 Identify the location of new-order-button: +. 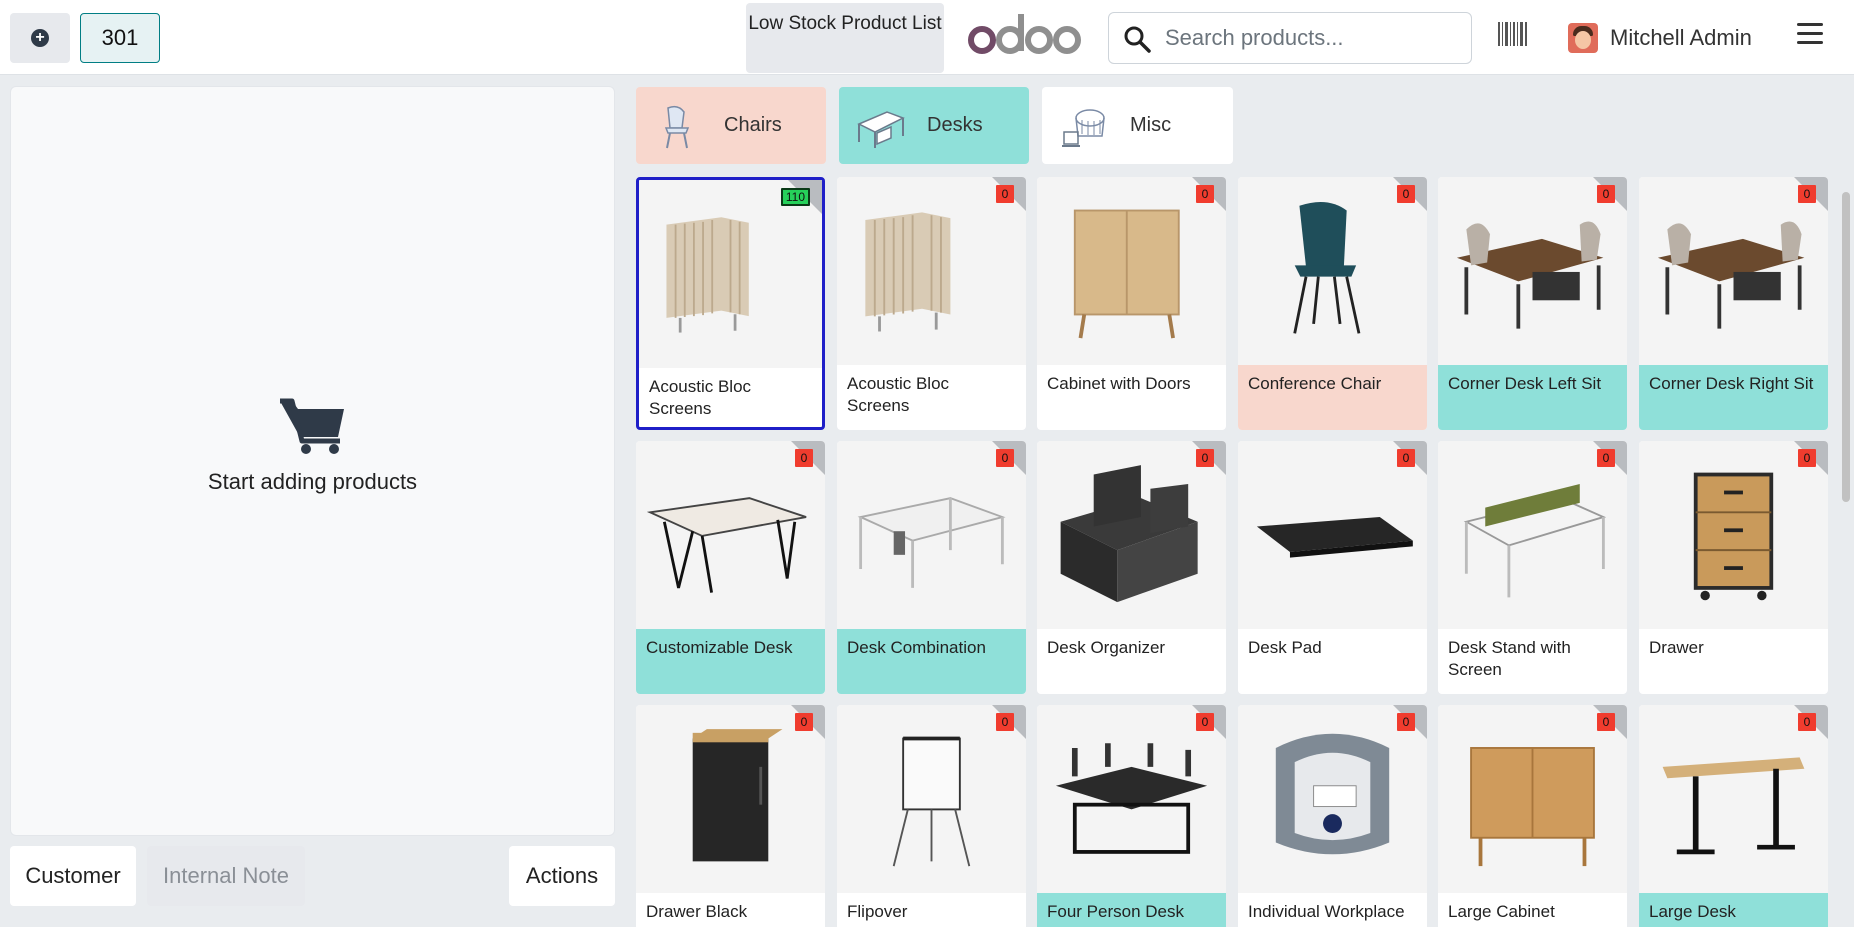
(40, 38).